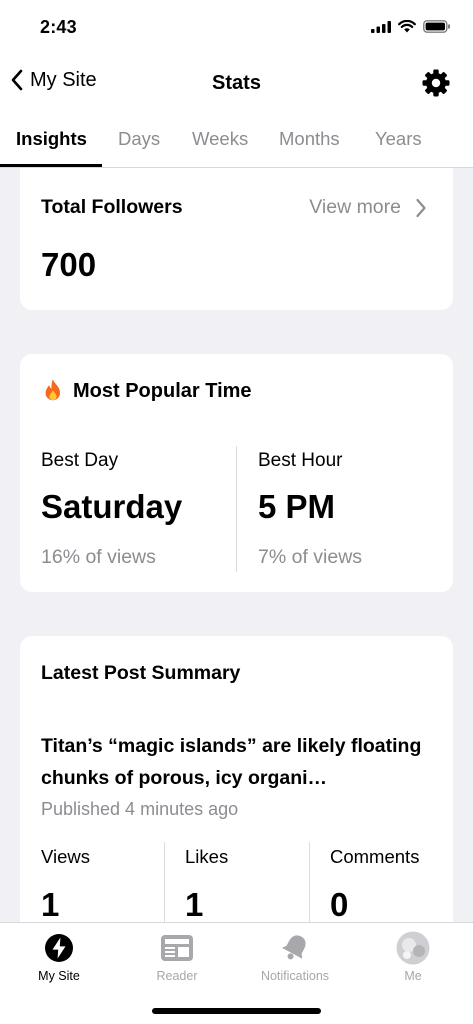 This screenshot has width=473, height=1024. Describe the element at coordinates (52, 390) in the screenshot. I see `fire-icon` at that location.